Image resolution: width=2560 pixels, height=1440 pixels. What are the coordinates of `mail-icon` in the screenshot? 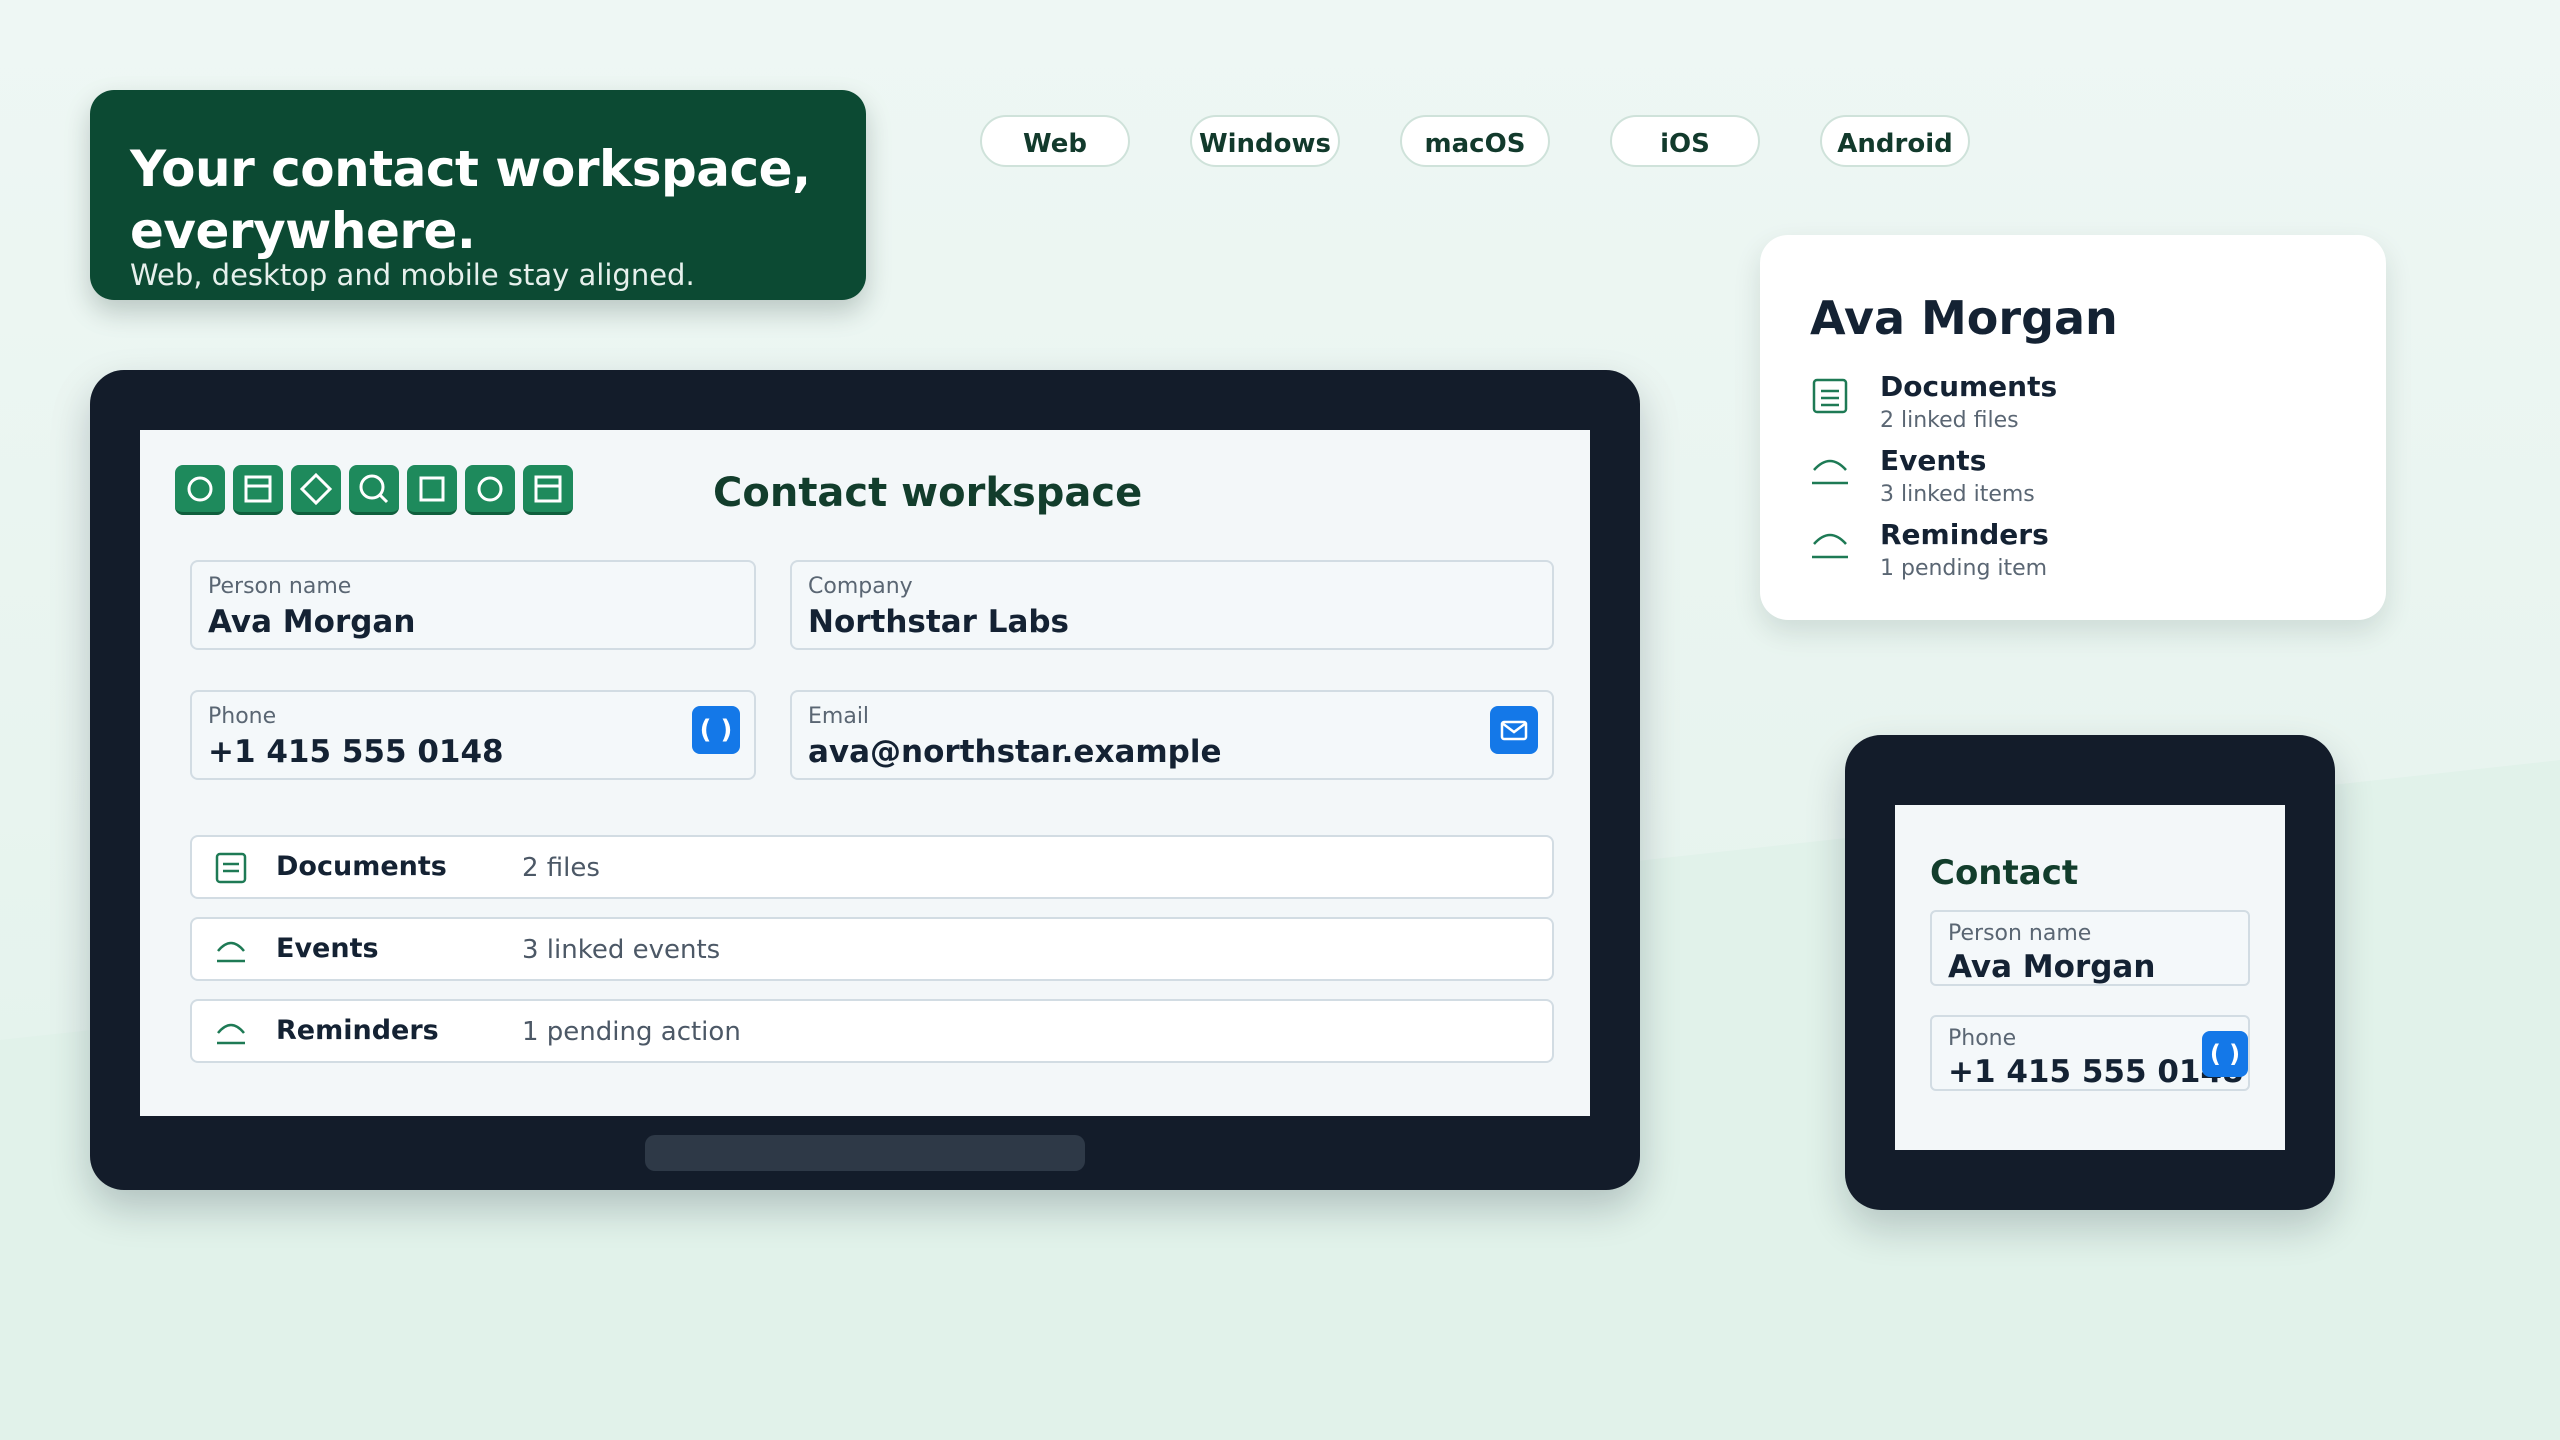 It's located at (1514, 730).